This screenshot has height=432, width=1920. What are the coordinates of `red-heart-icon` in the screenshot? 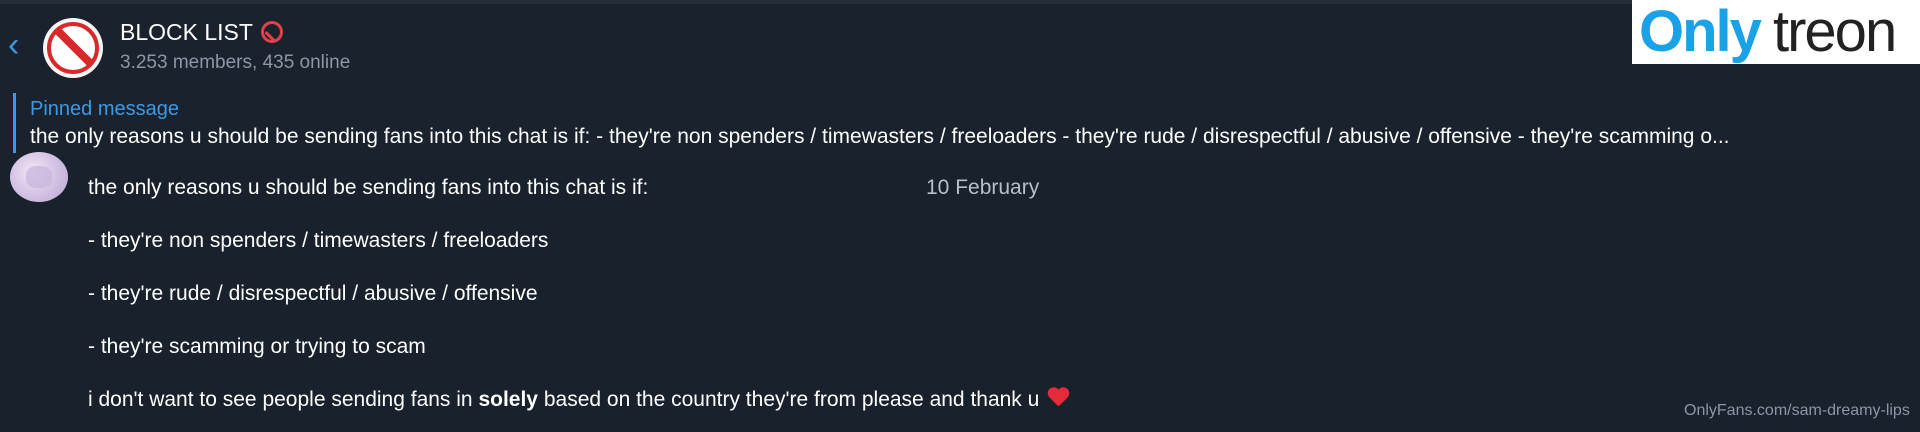 It's located at (1058, 398).